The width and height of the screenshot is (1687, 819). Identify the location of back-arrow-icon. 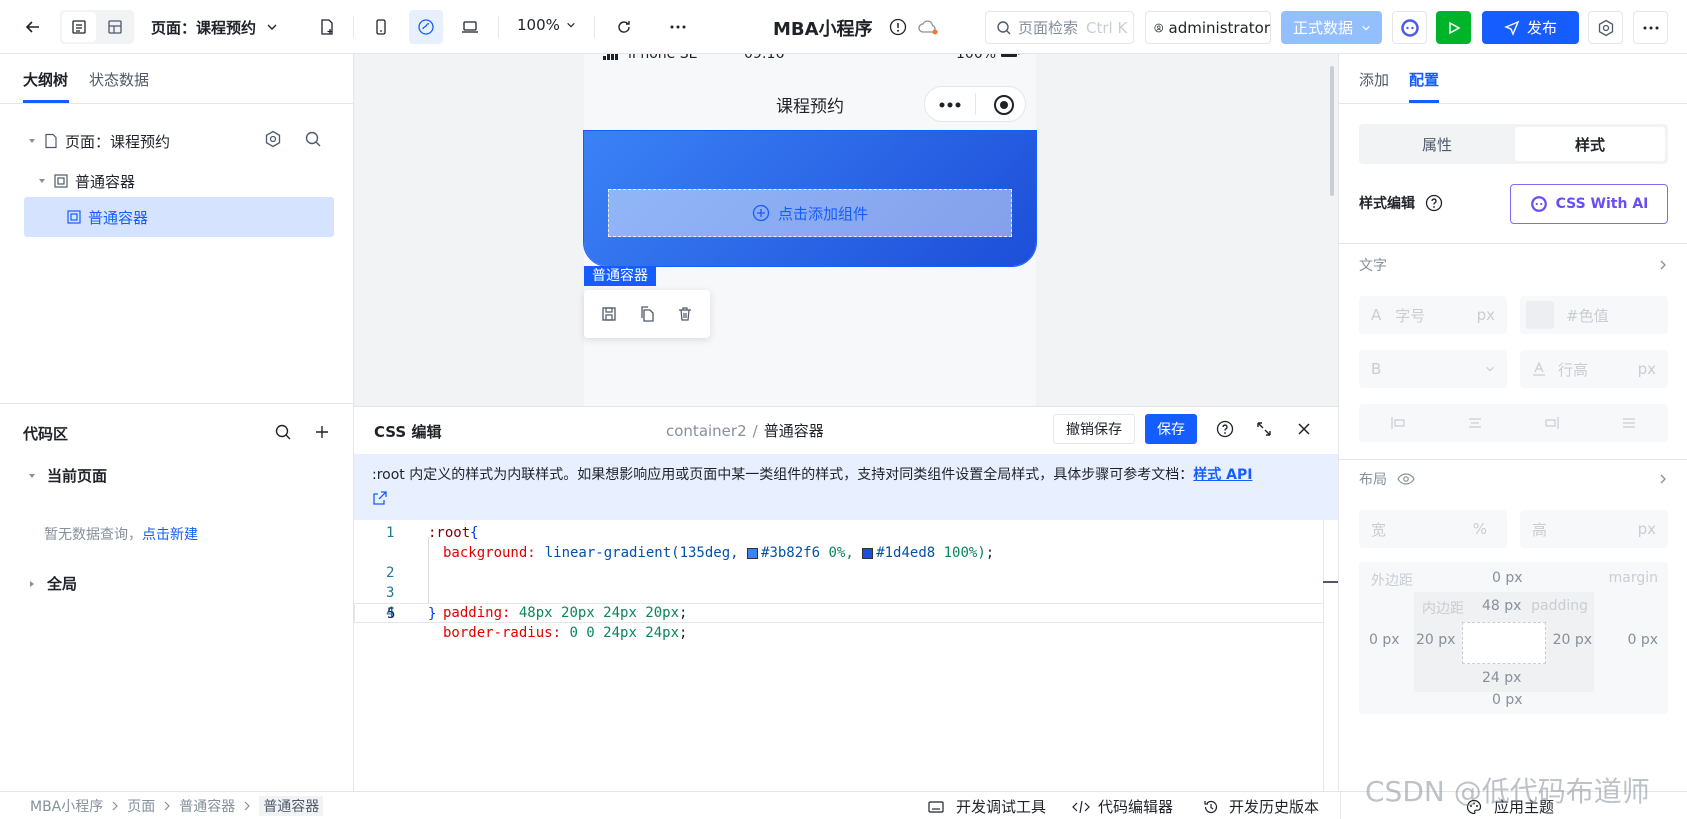
(33, 27).